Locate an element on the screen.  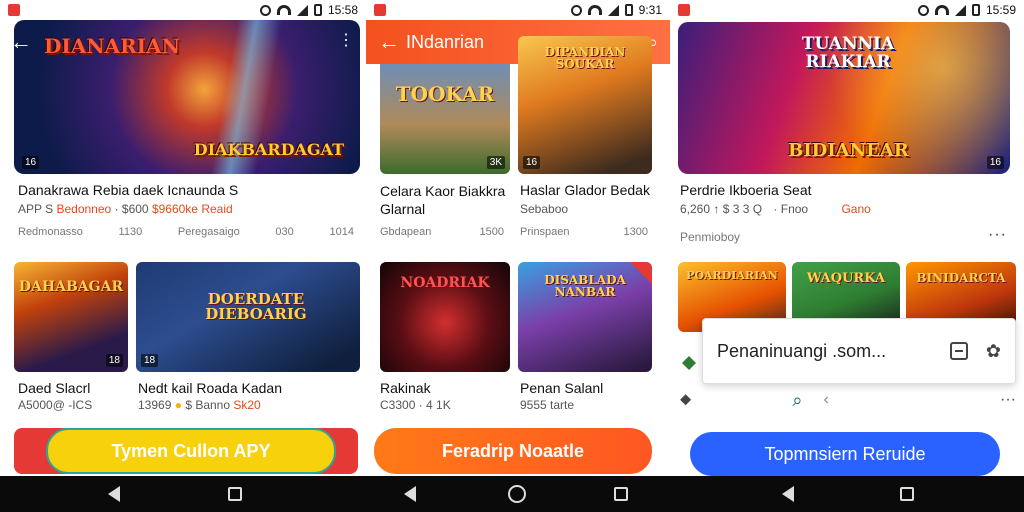
tile-badge: 16 is located at coordinates (532, 162).